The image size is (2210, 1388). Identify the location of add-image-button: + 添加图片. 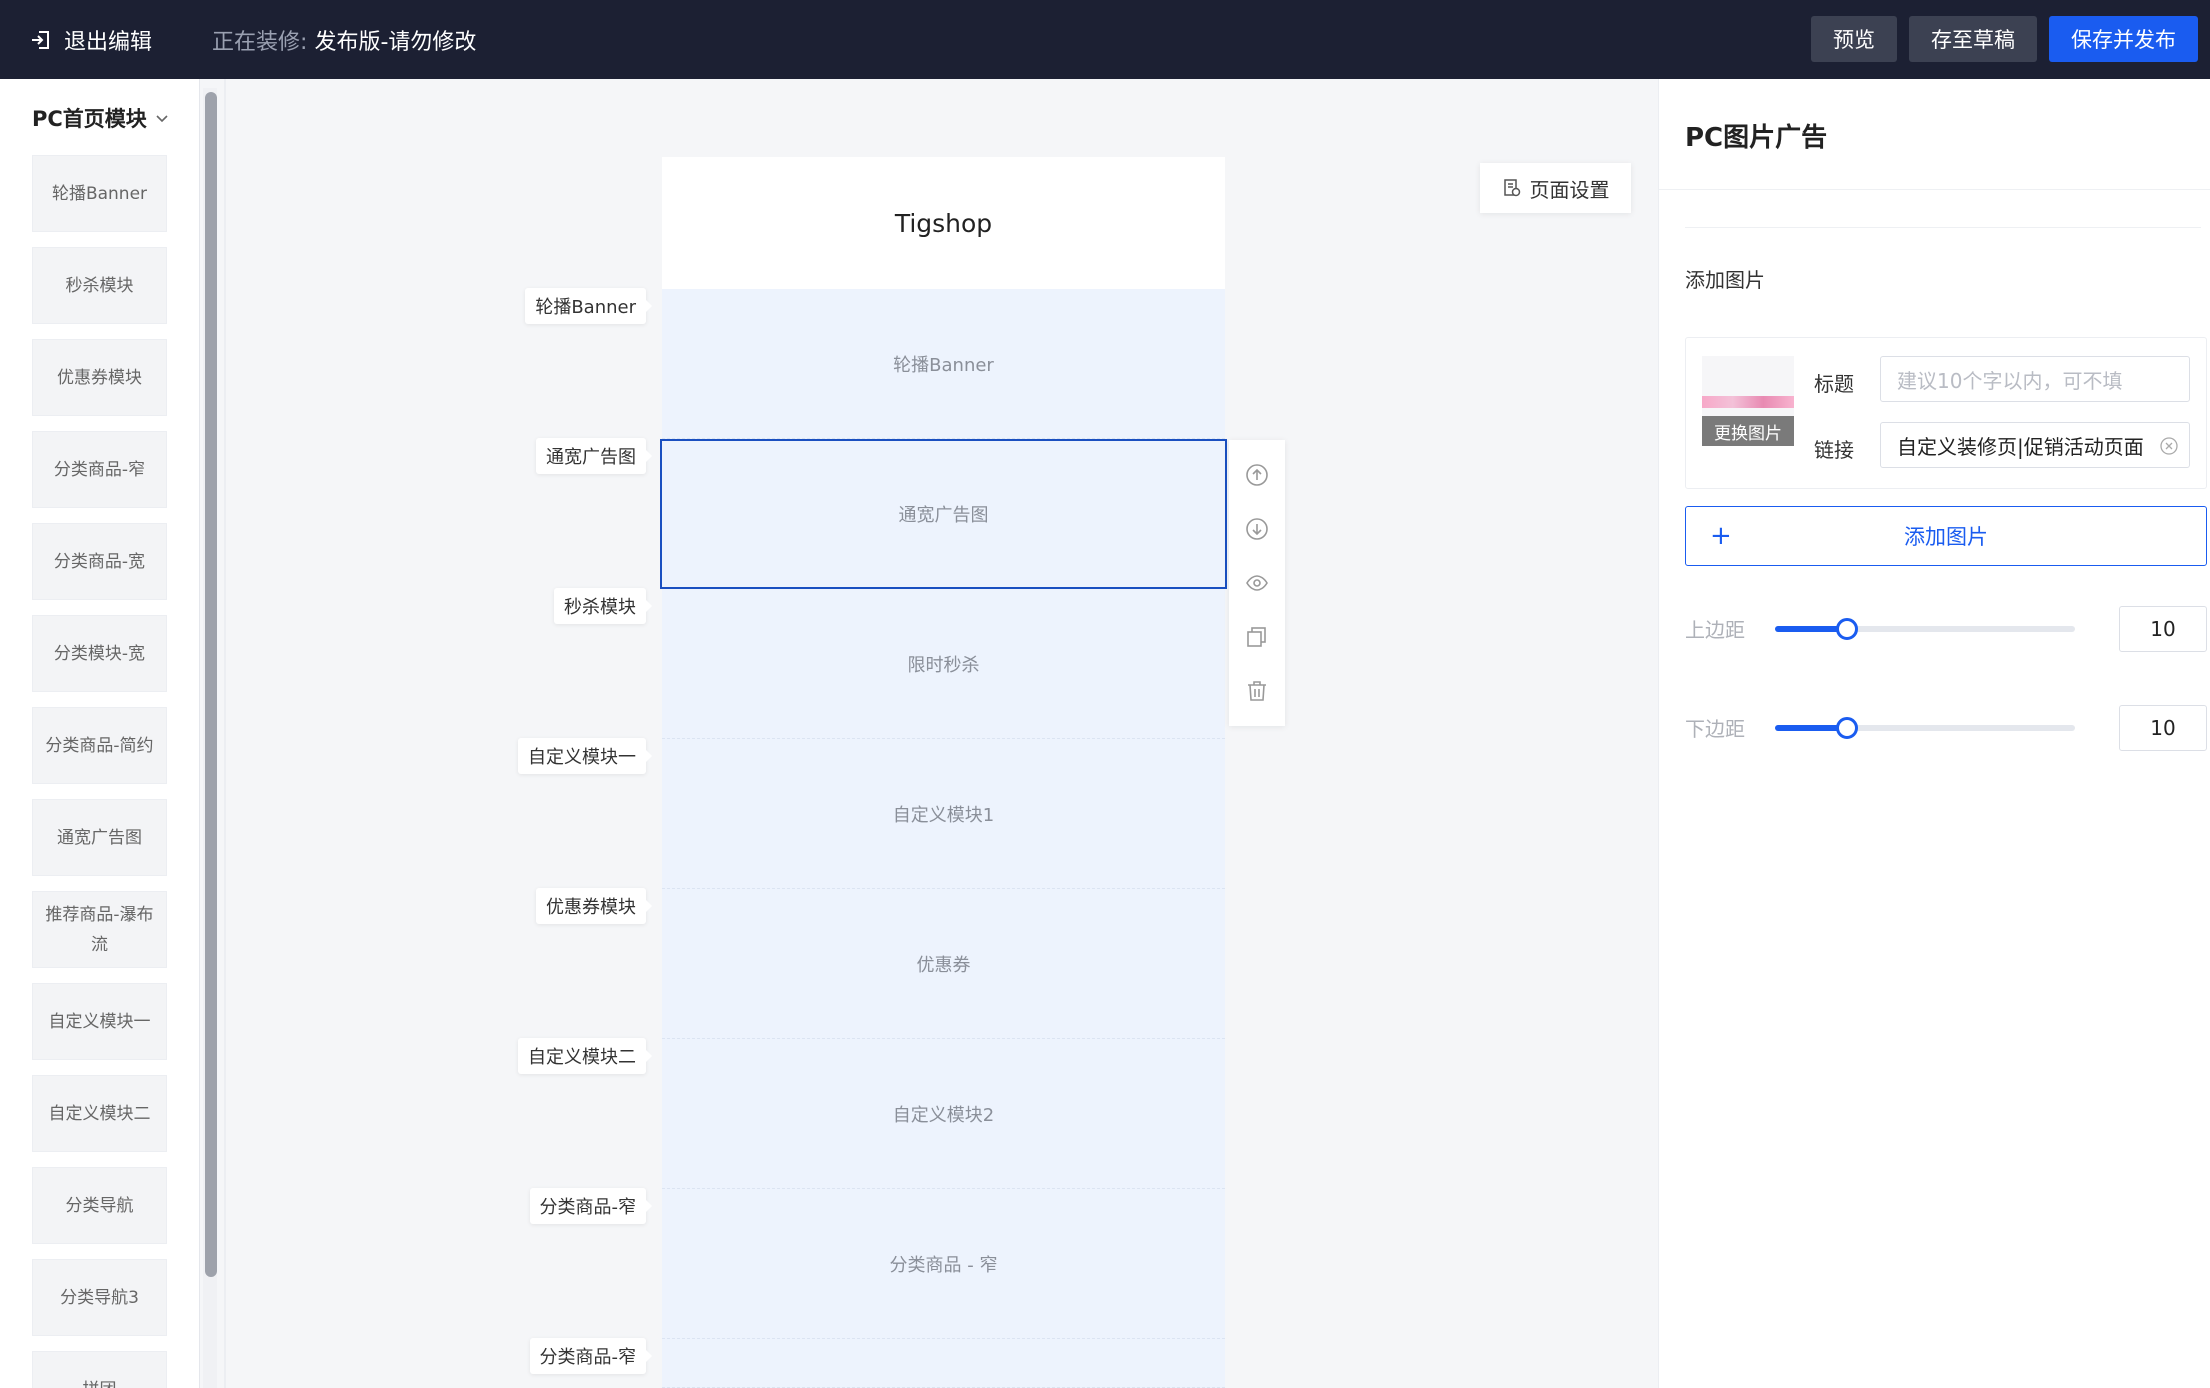
(1946, 536).